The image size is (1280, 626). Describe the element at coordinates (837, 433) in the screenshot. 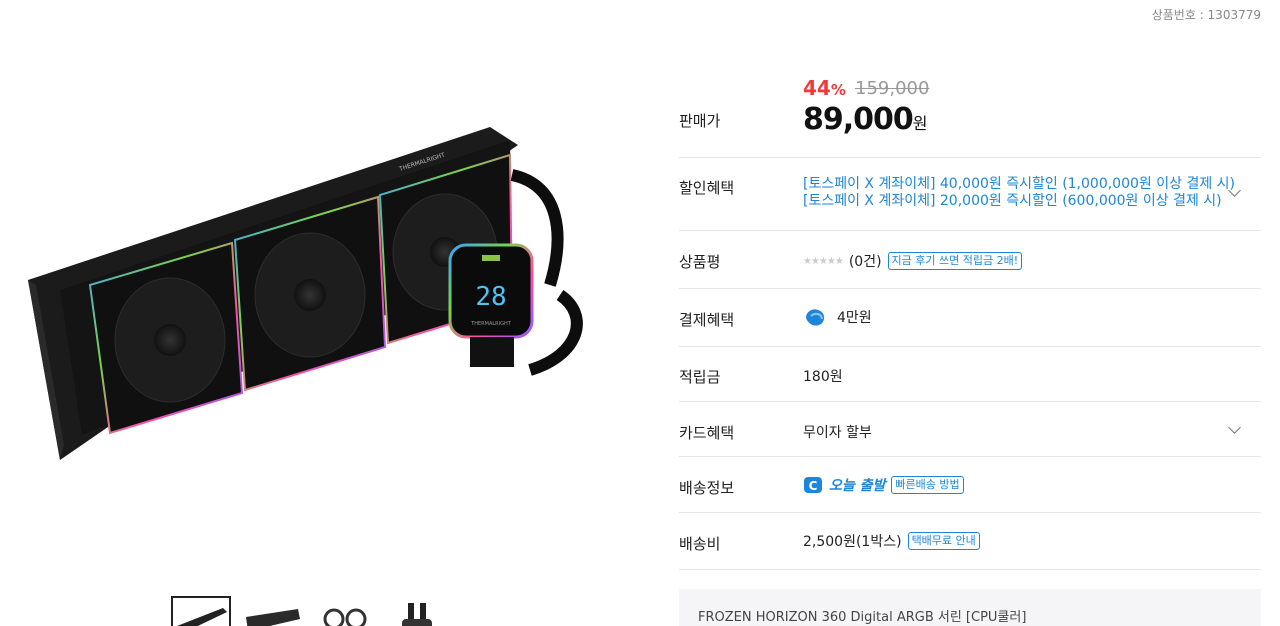

I see `card-benefit-value: 무이자 할부` at that location.